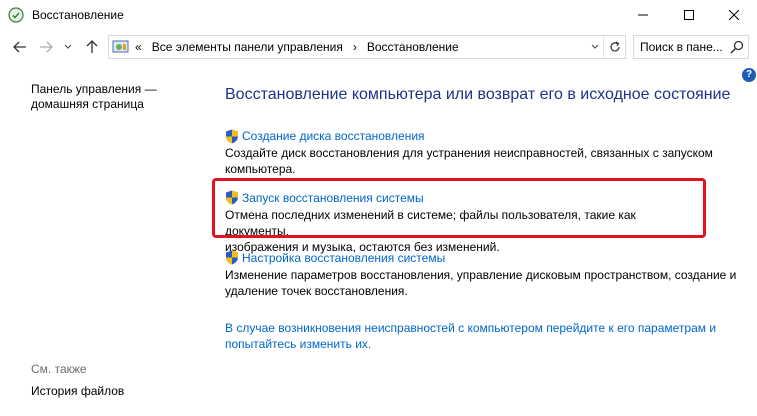 This screenshot has width=757, height=416. Describe the element at coordinates (689, 15) in the screenshot. I see `maximize-button` at that location.